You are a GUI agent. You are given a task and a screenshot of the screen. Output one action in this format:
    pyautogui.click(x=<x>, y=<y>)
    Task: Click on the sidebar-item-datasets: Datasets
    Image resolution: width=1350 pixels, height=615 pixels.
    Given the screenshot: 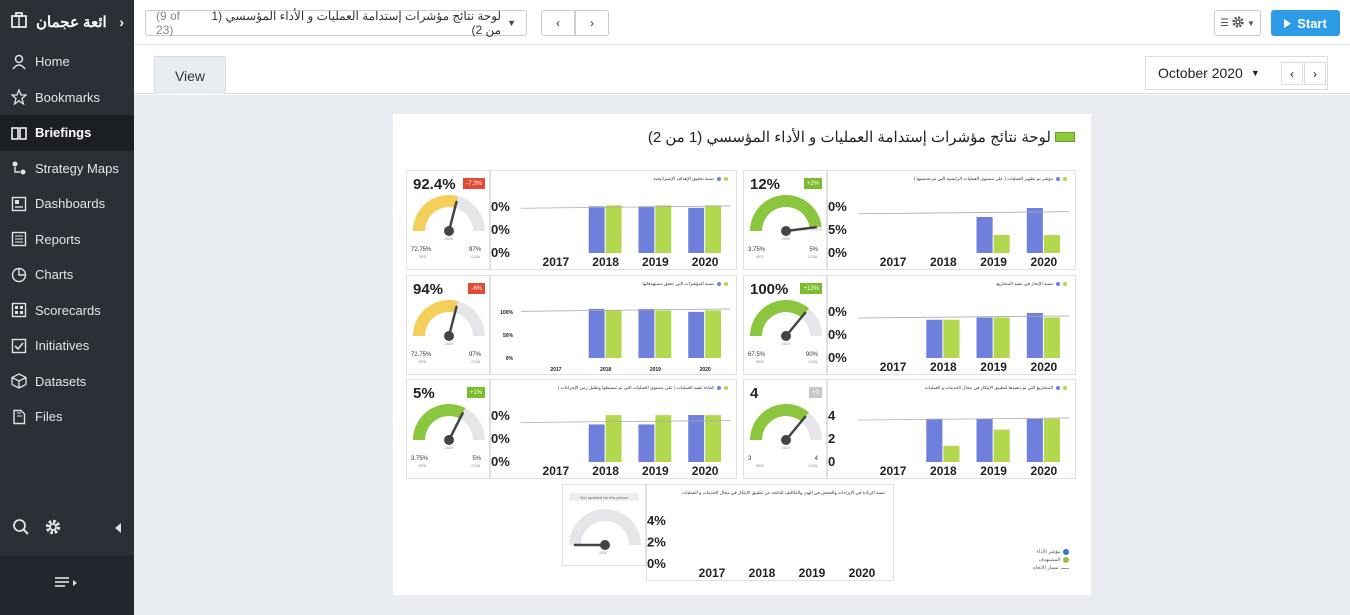 What is the action you would take?
    pyautogui.click(x=67, y=382)
    